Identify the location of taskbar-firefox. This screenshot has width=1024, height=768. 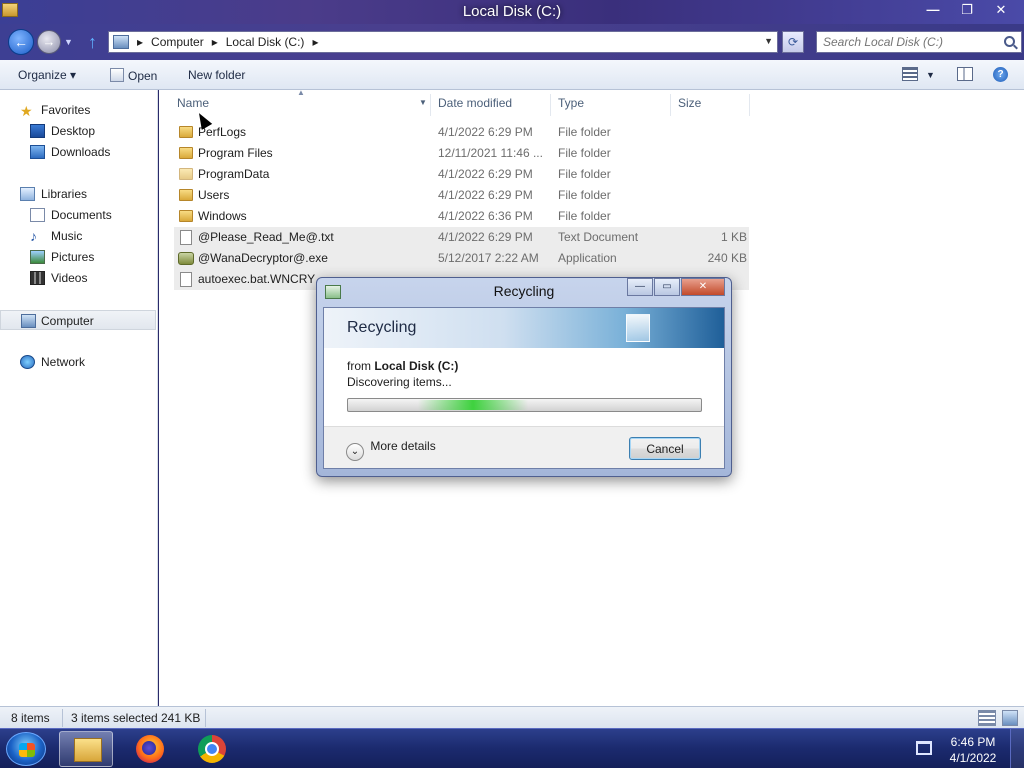
(151, 749).